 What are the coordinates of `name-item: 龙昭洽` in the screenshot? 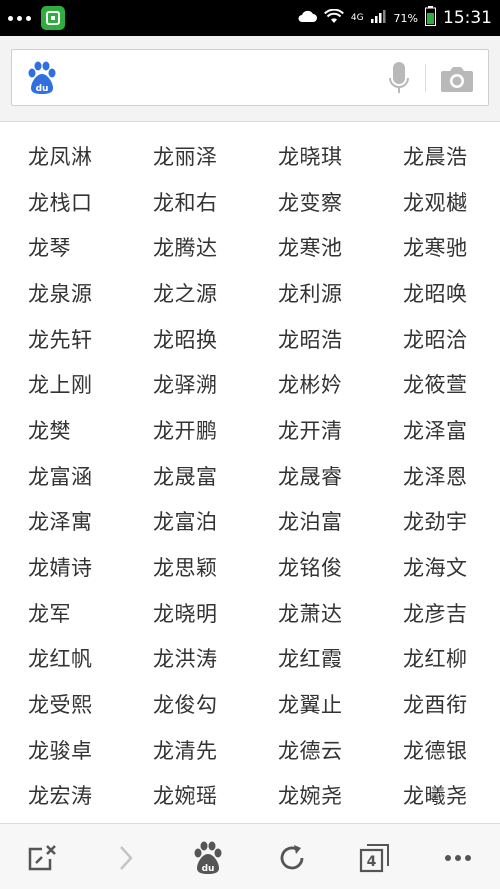 It's located at (437, 339).